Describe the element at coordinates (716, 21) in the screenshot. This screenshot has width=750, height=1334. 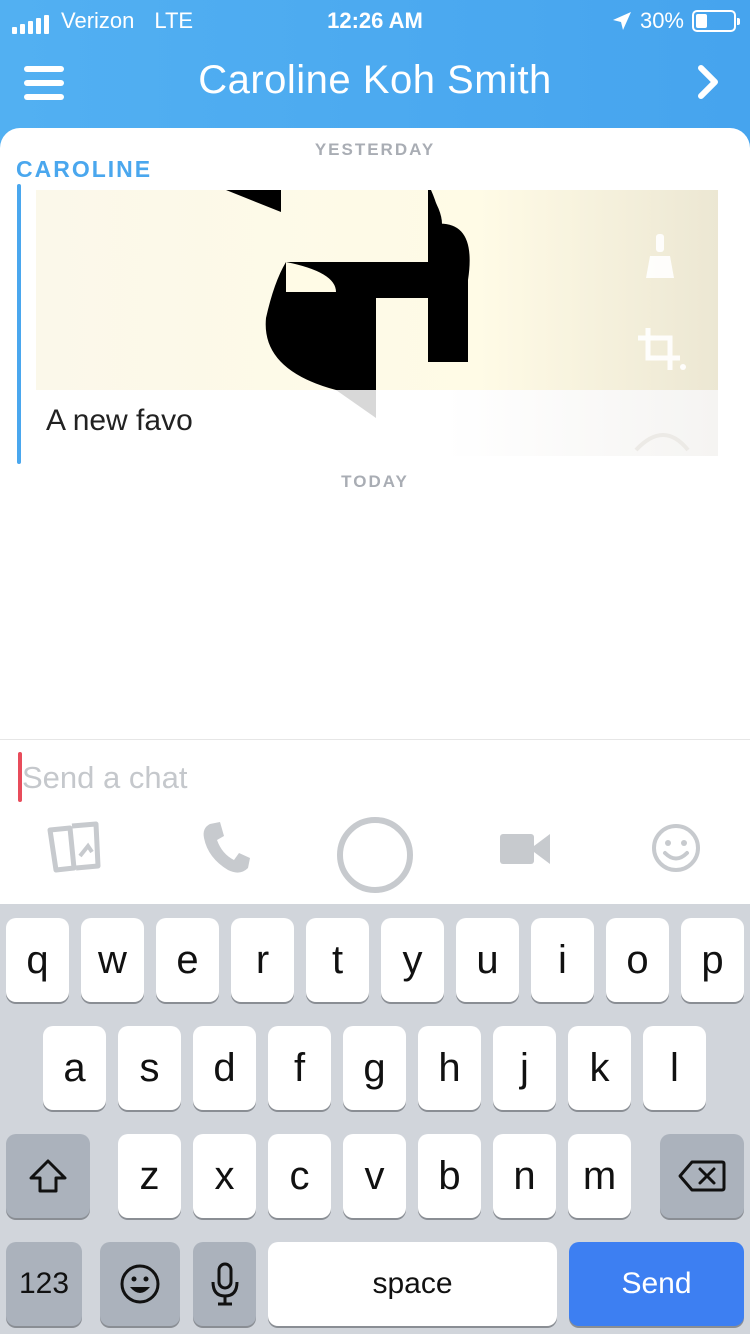
I see `battery-icon` at that location.